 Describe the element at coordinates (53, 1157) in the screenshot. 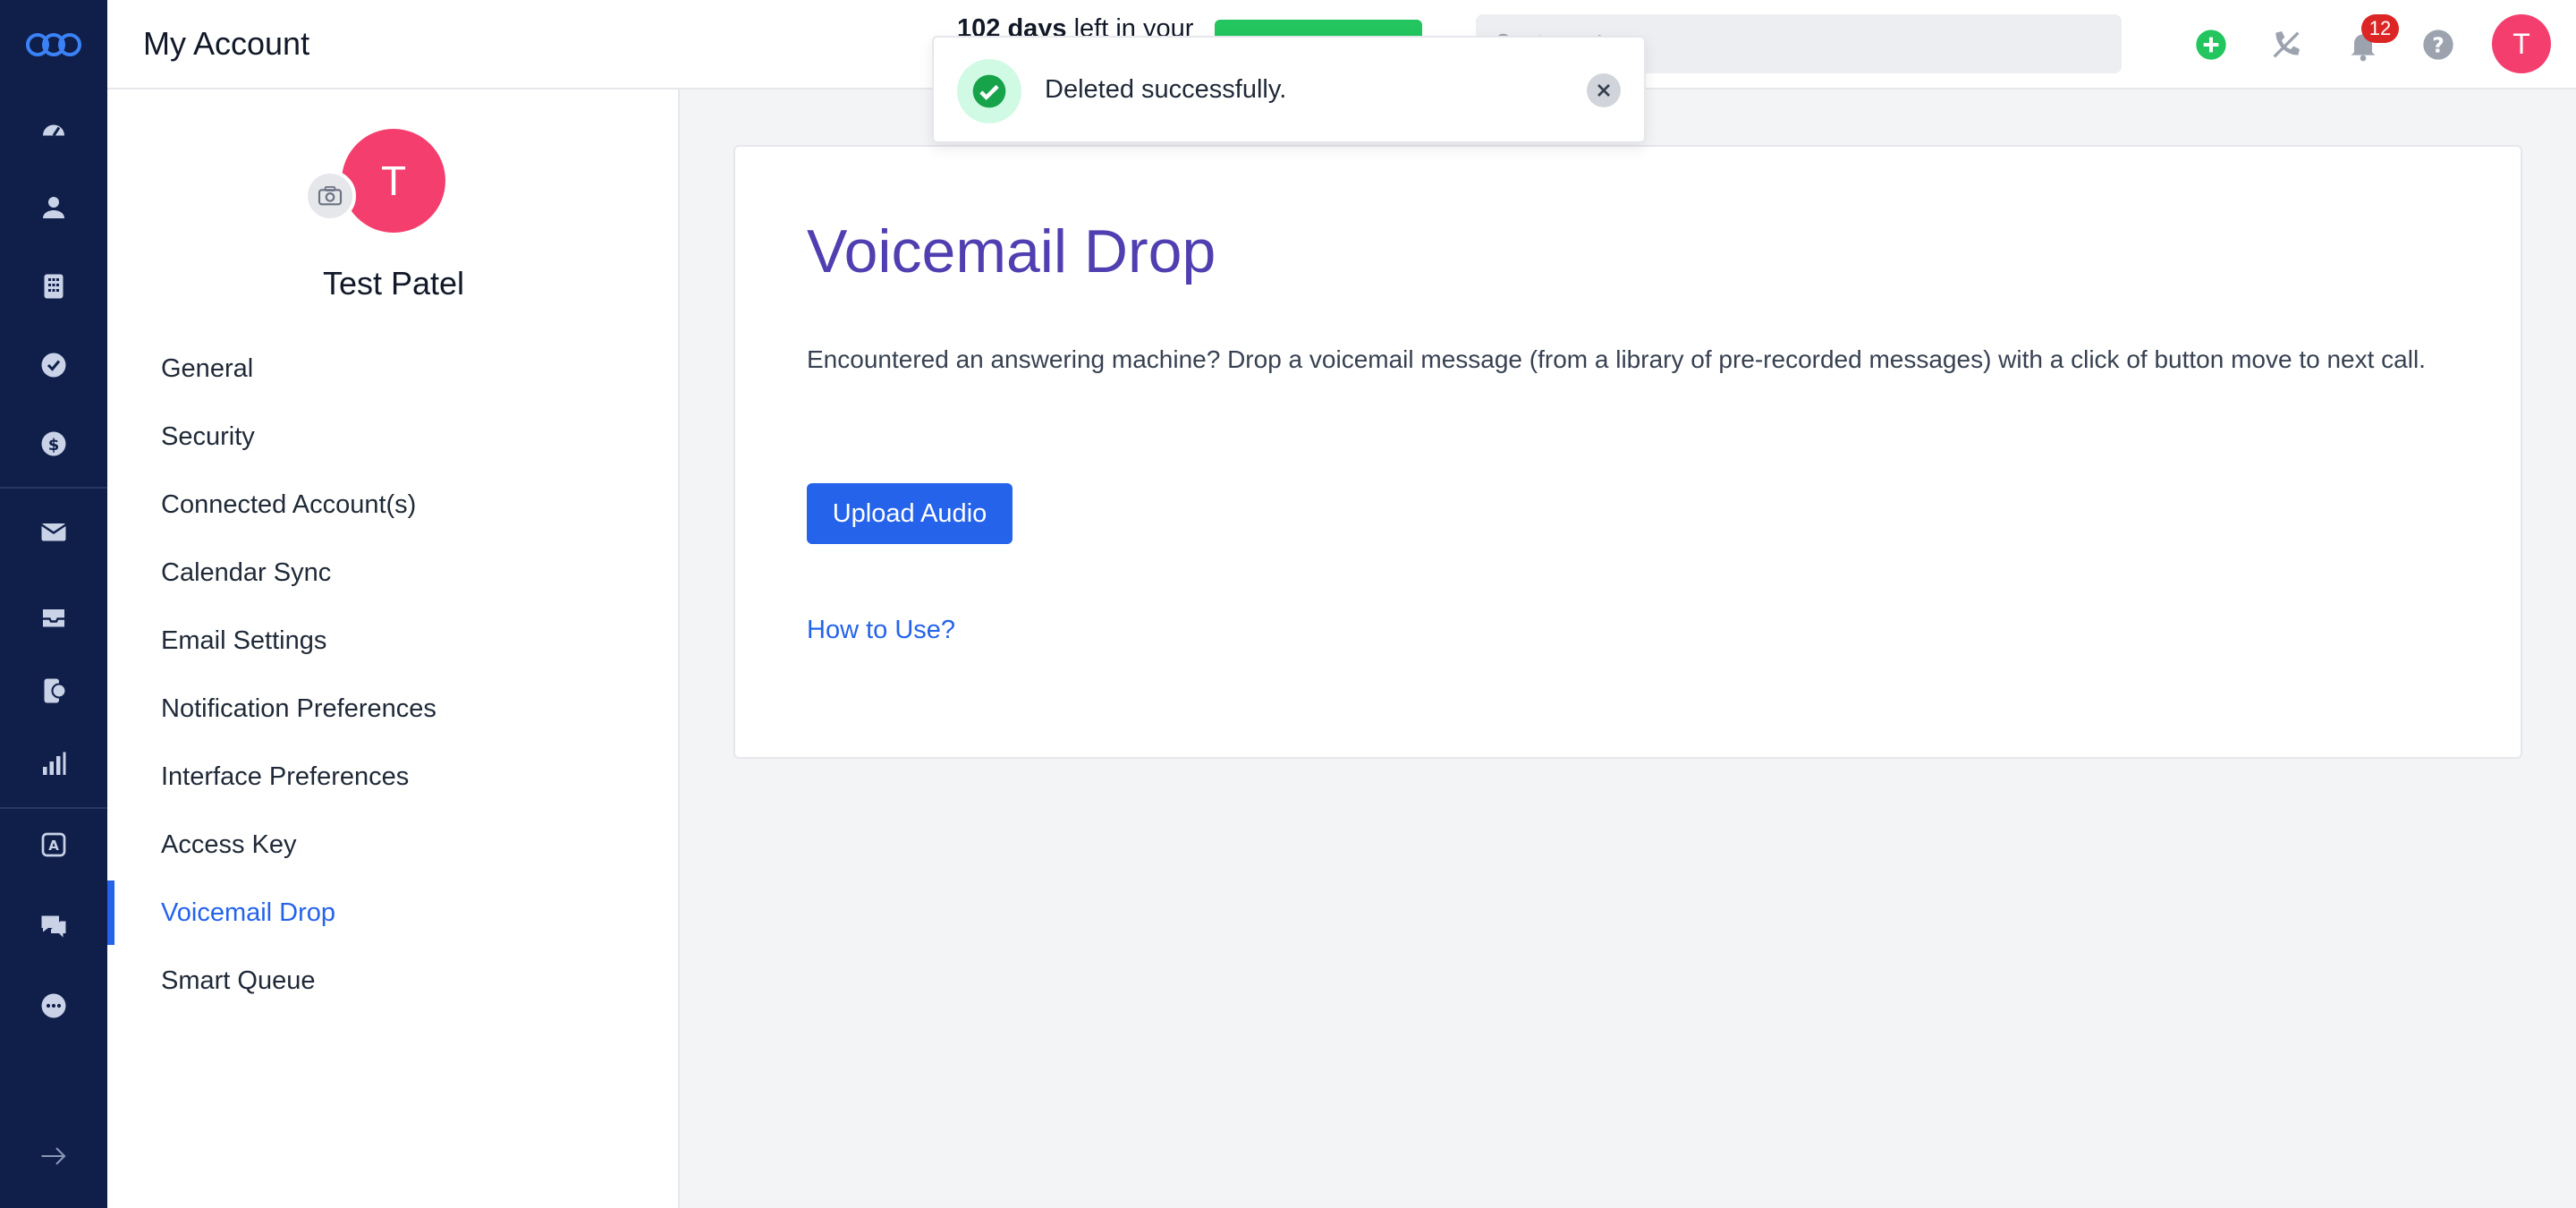

I see `expand-icon` at that location.